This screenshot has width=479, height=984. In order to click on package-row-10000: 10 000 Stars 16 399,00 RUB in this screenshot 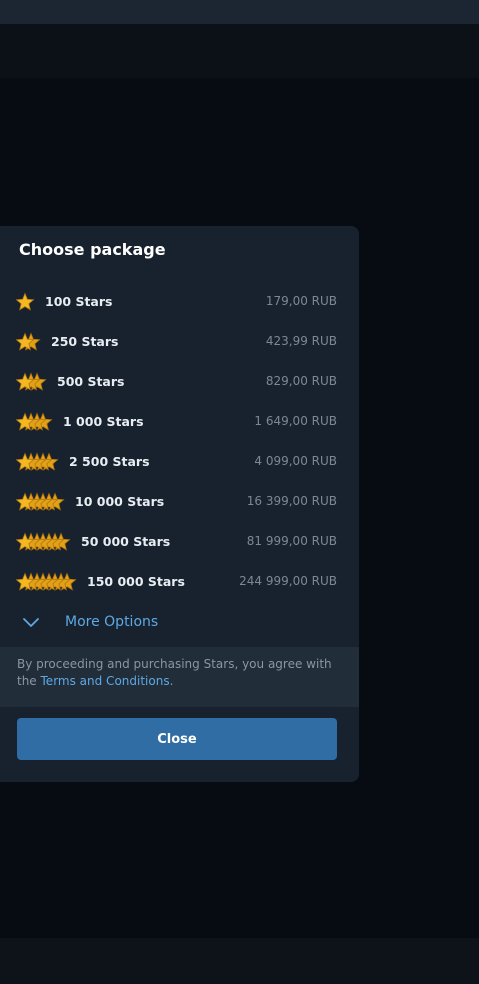, I will do `click(179, 502)`.